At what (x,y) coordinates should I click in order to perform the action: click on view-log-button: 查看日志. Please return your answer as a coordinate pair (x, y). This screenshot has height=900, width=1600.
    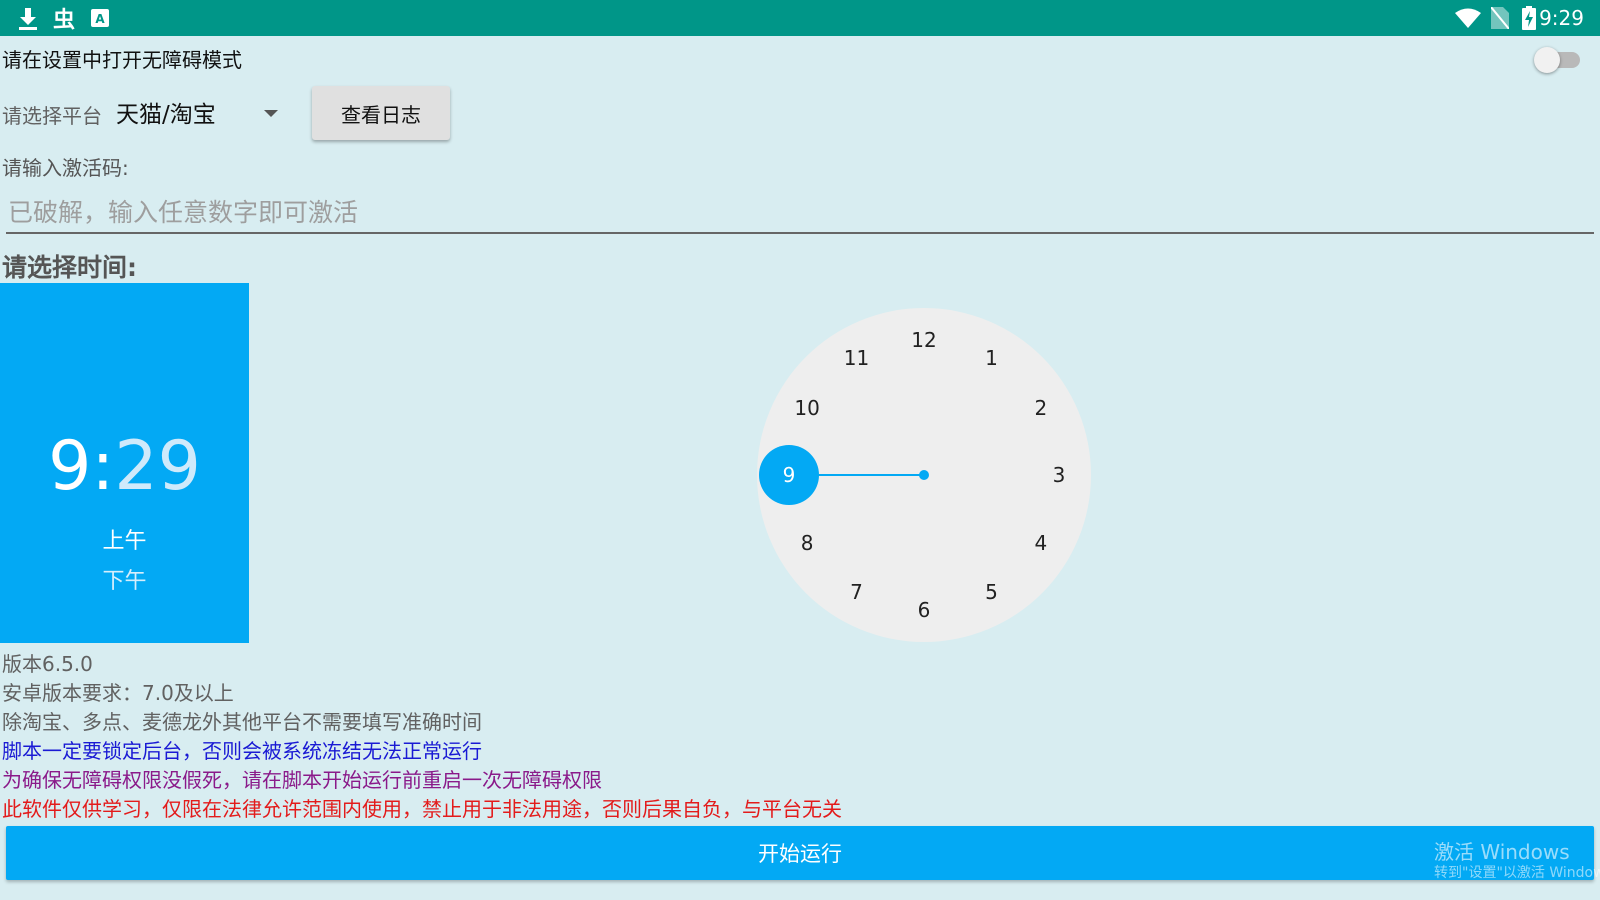
    Looking at the image, I should click on (381, 113).